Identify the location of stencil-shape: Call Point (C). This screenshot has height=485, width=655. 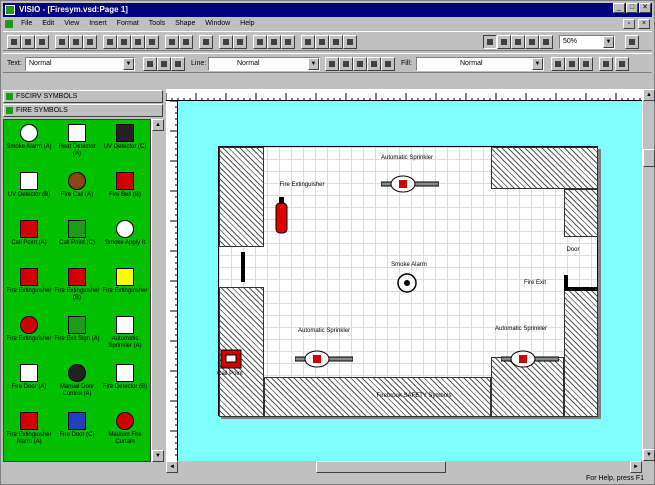
(77, 233).